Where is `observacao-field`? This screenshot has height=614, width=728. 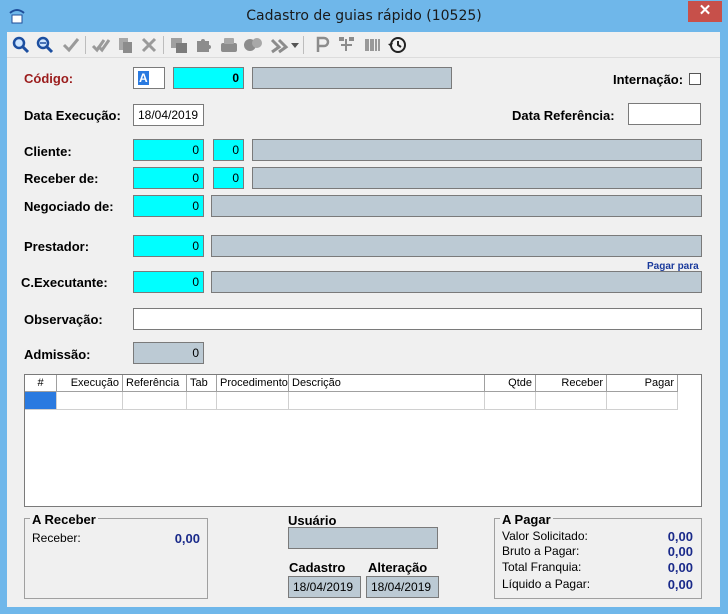 observacao-field is located at coordinates (417, 319).